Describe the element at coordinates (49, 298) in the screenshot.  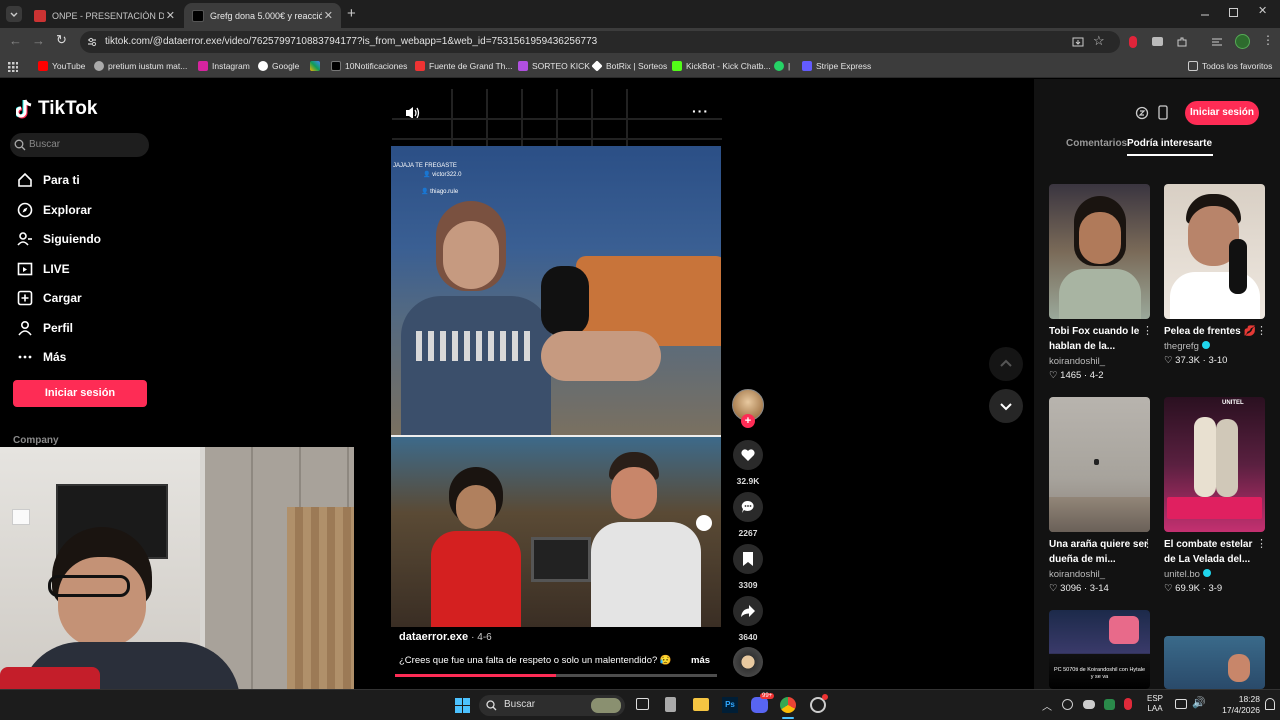
I see `nav-upload: Cargar` at that location.